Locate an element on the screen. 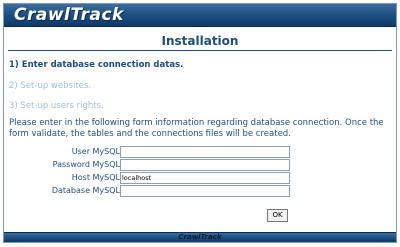  host-row: Host MySQL localhost is located at coordinates (200, 178).